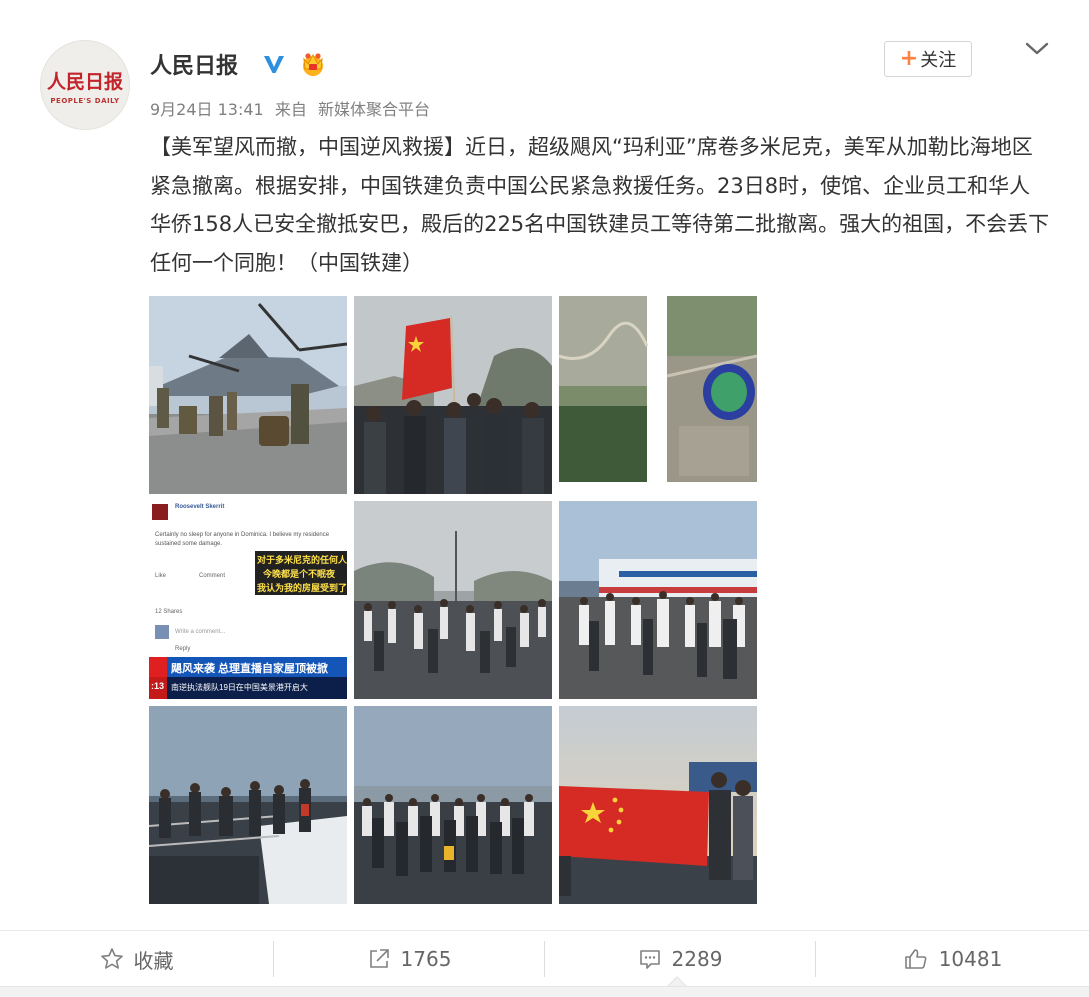  What do you see at coordinates (909, 58) in the screenshot?
I see `plus-icon: +` at bounding box center [909, 58].